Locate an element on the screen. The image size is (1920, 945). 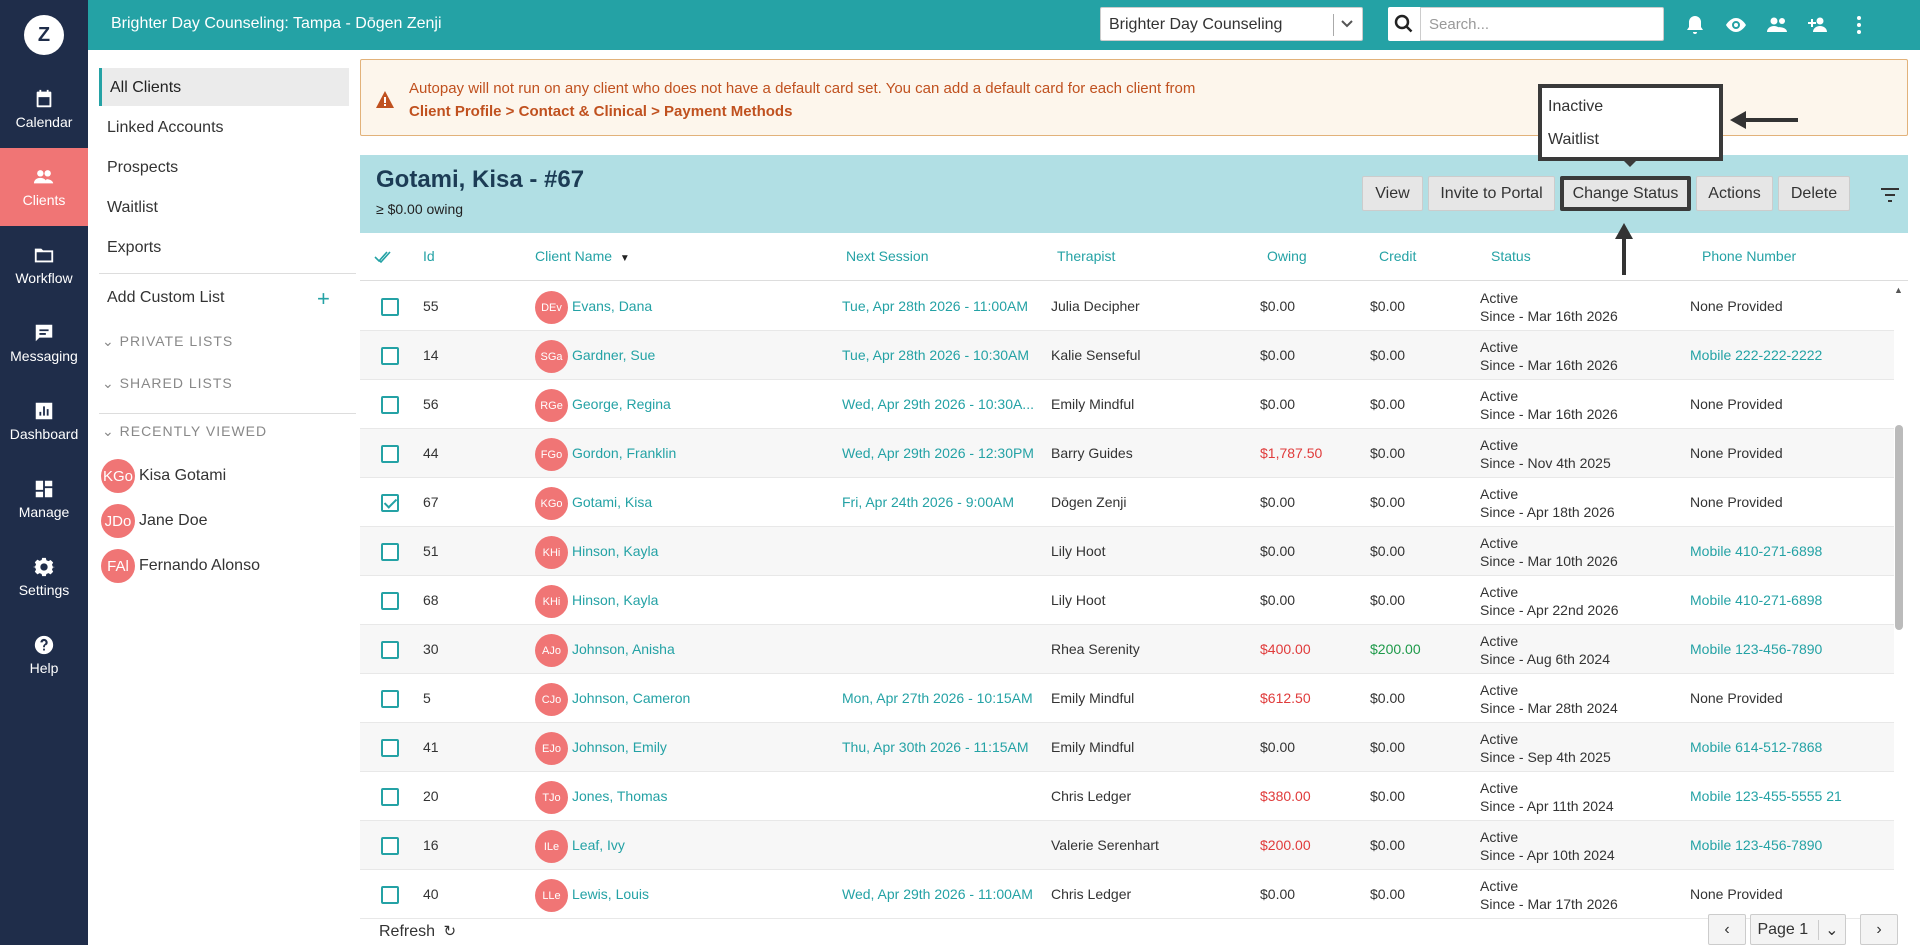
client-name-link: Jones, Thomas is located at coordinates (619, 796).